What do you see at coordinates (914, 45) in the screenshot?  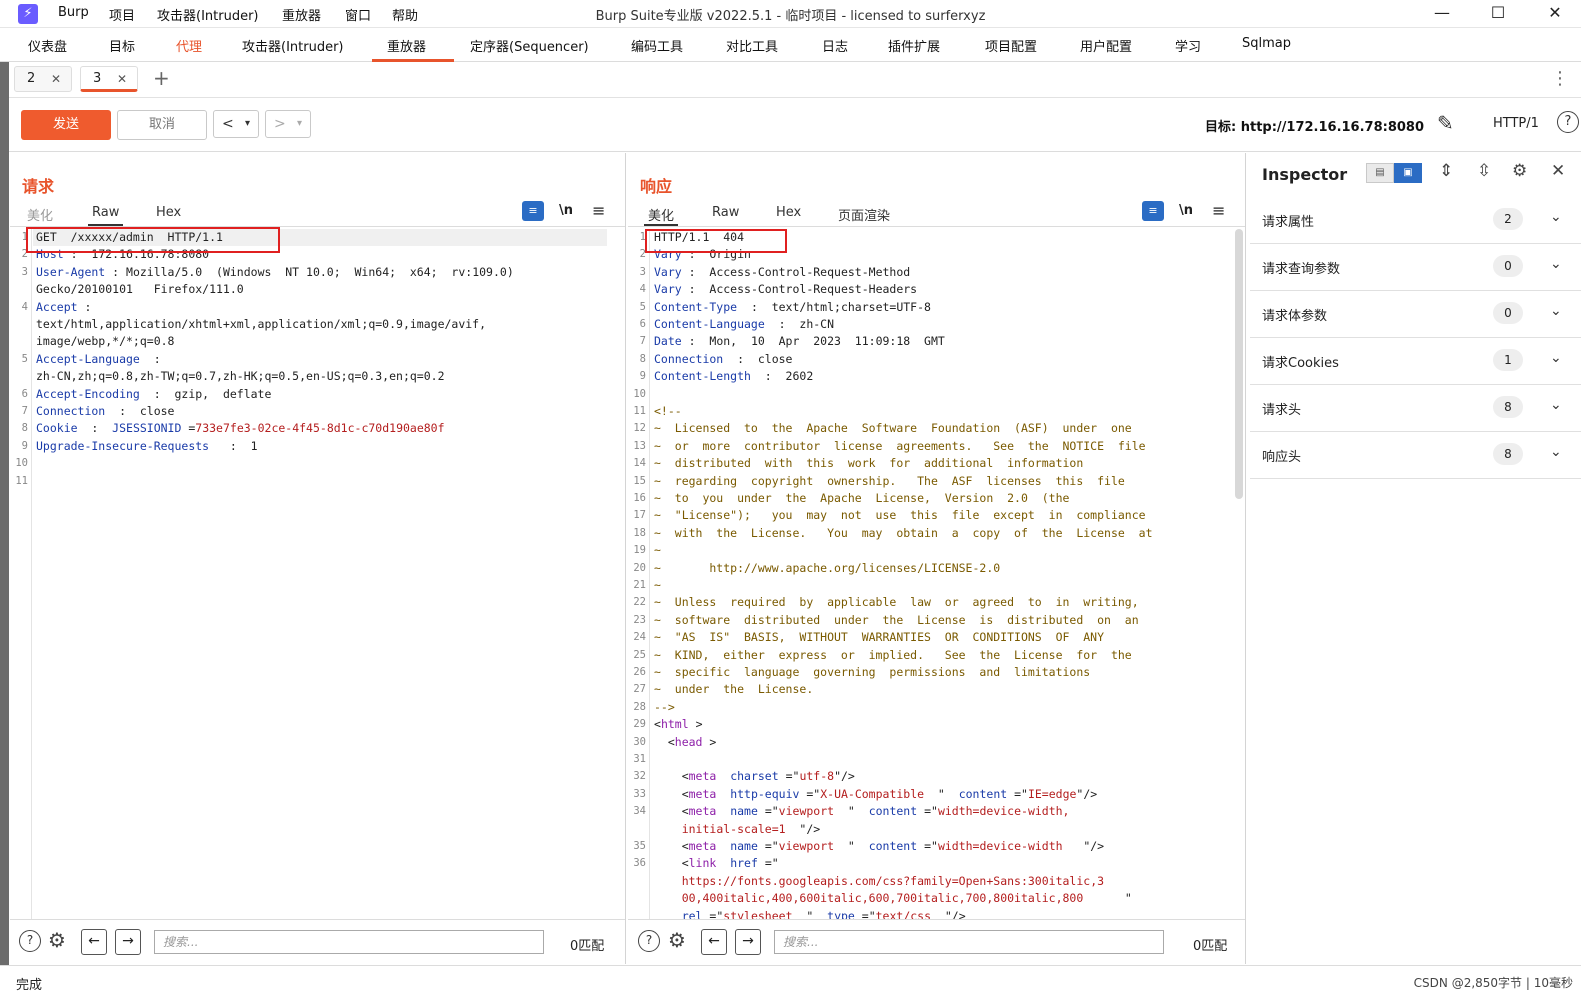 I see `tab-extender: 插件扩展` at bounding box center [914, 45].